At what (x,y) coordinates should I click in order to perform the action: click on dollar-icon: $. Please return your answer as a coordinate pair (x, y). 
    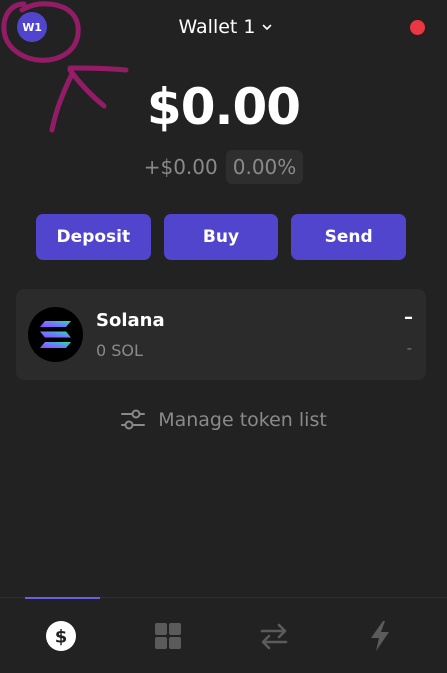
    Looking at the image, I should click on (61, 636).